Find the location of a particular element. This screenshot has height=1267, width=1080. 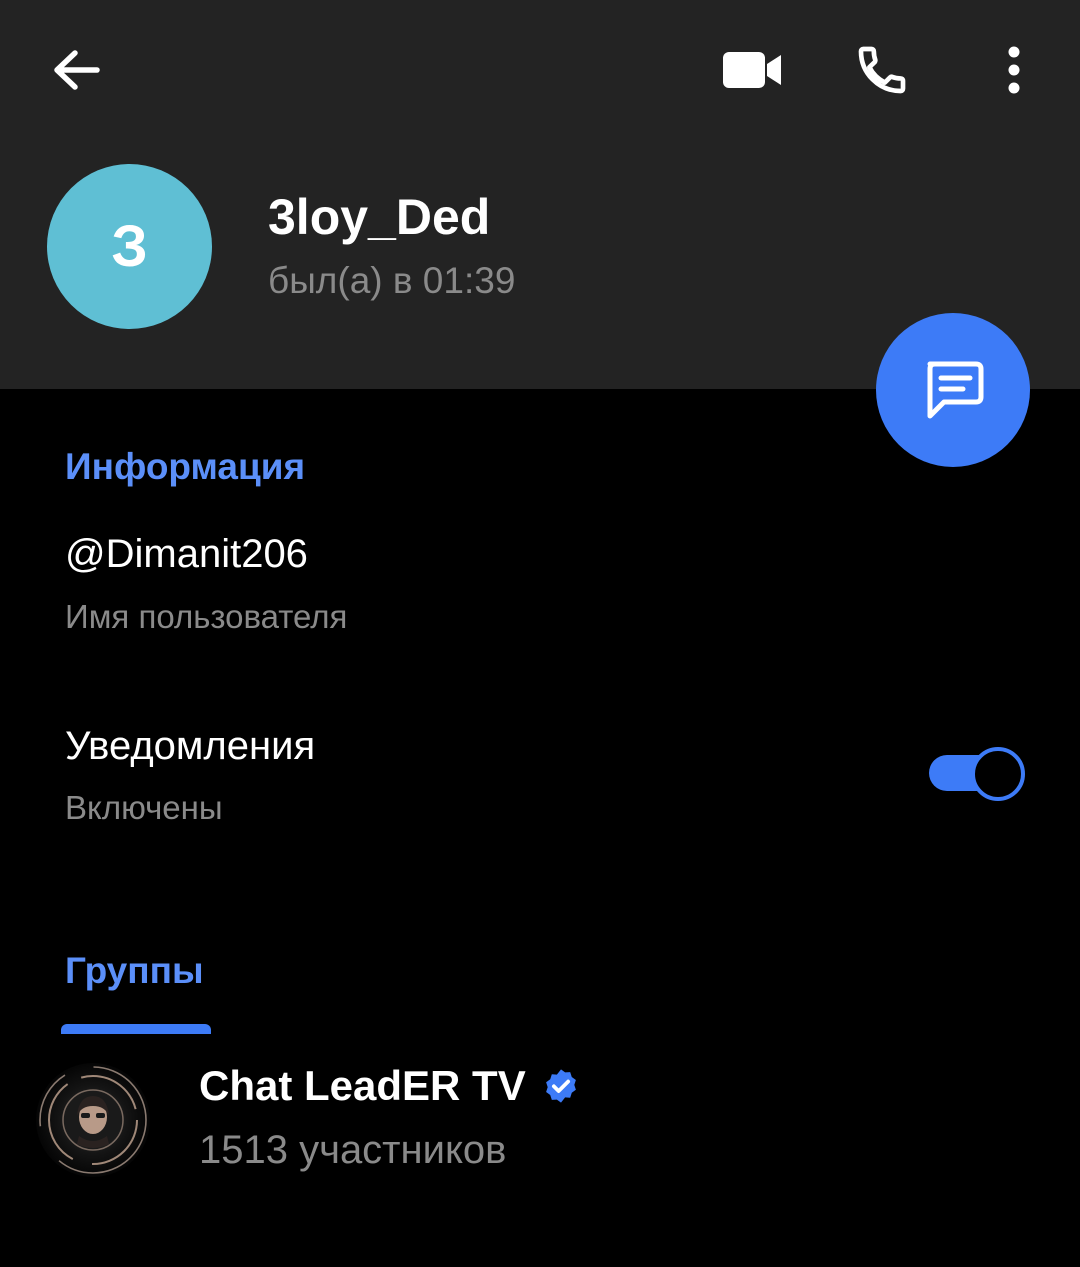

arrow-left-icon is located at coordinates (77, 70).